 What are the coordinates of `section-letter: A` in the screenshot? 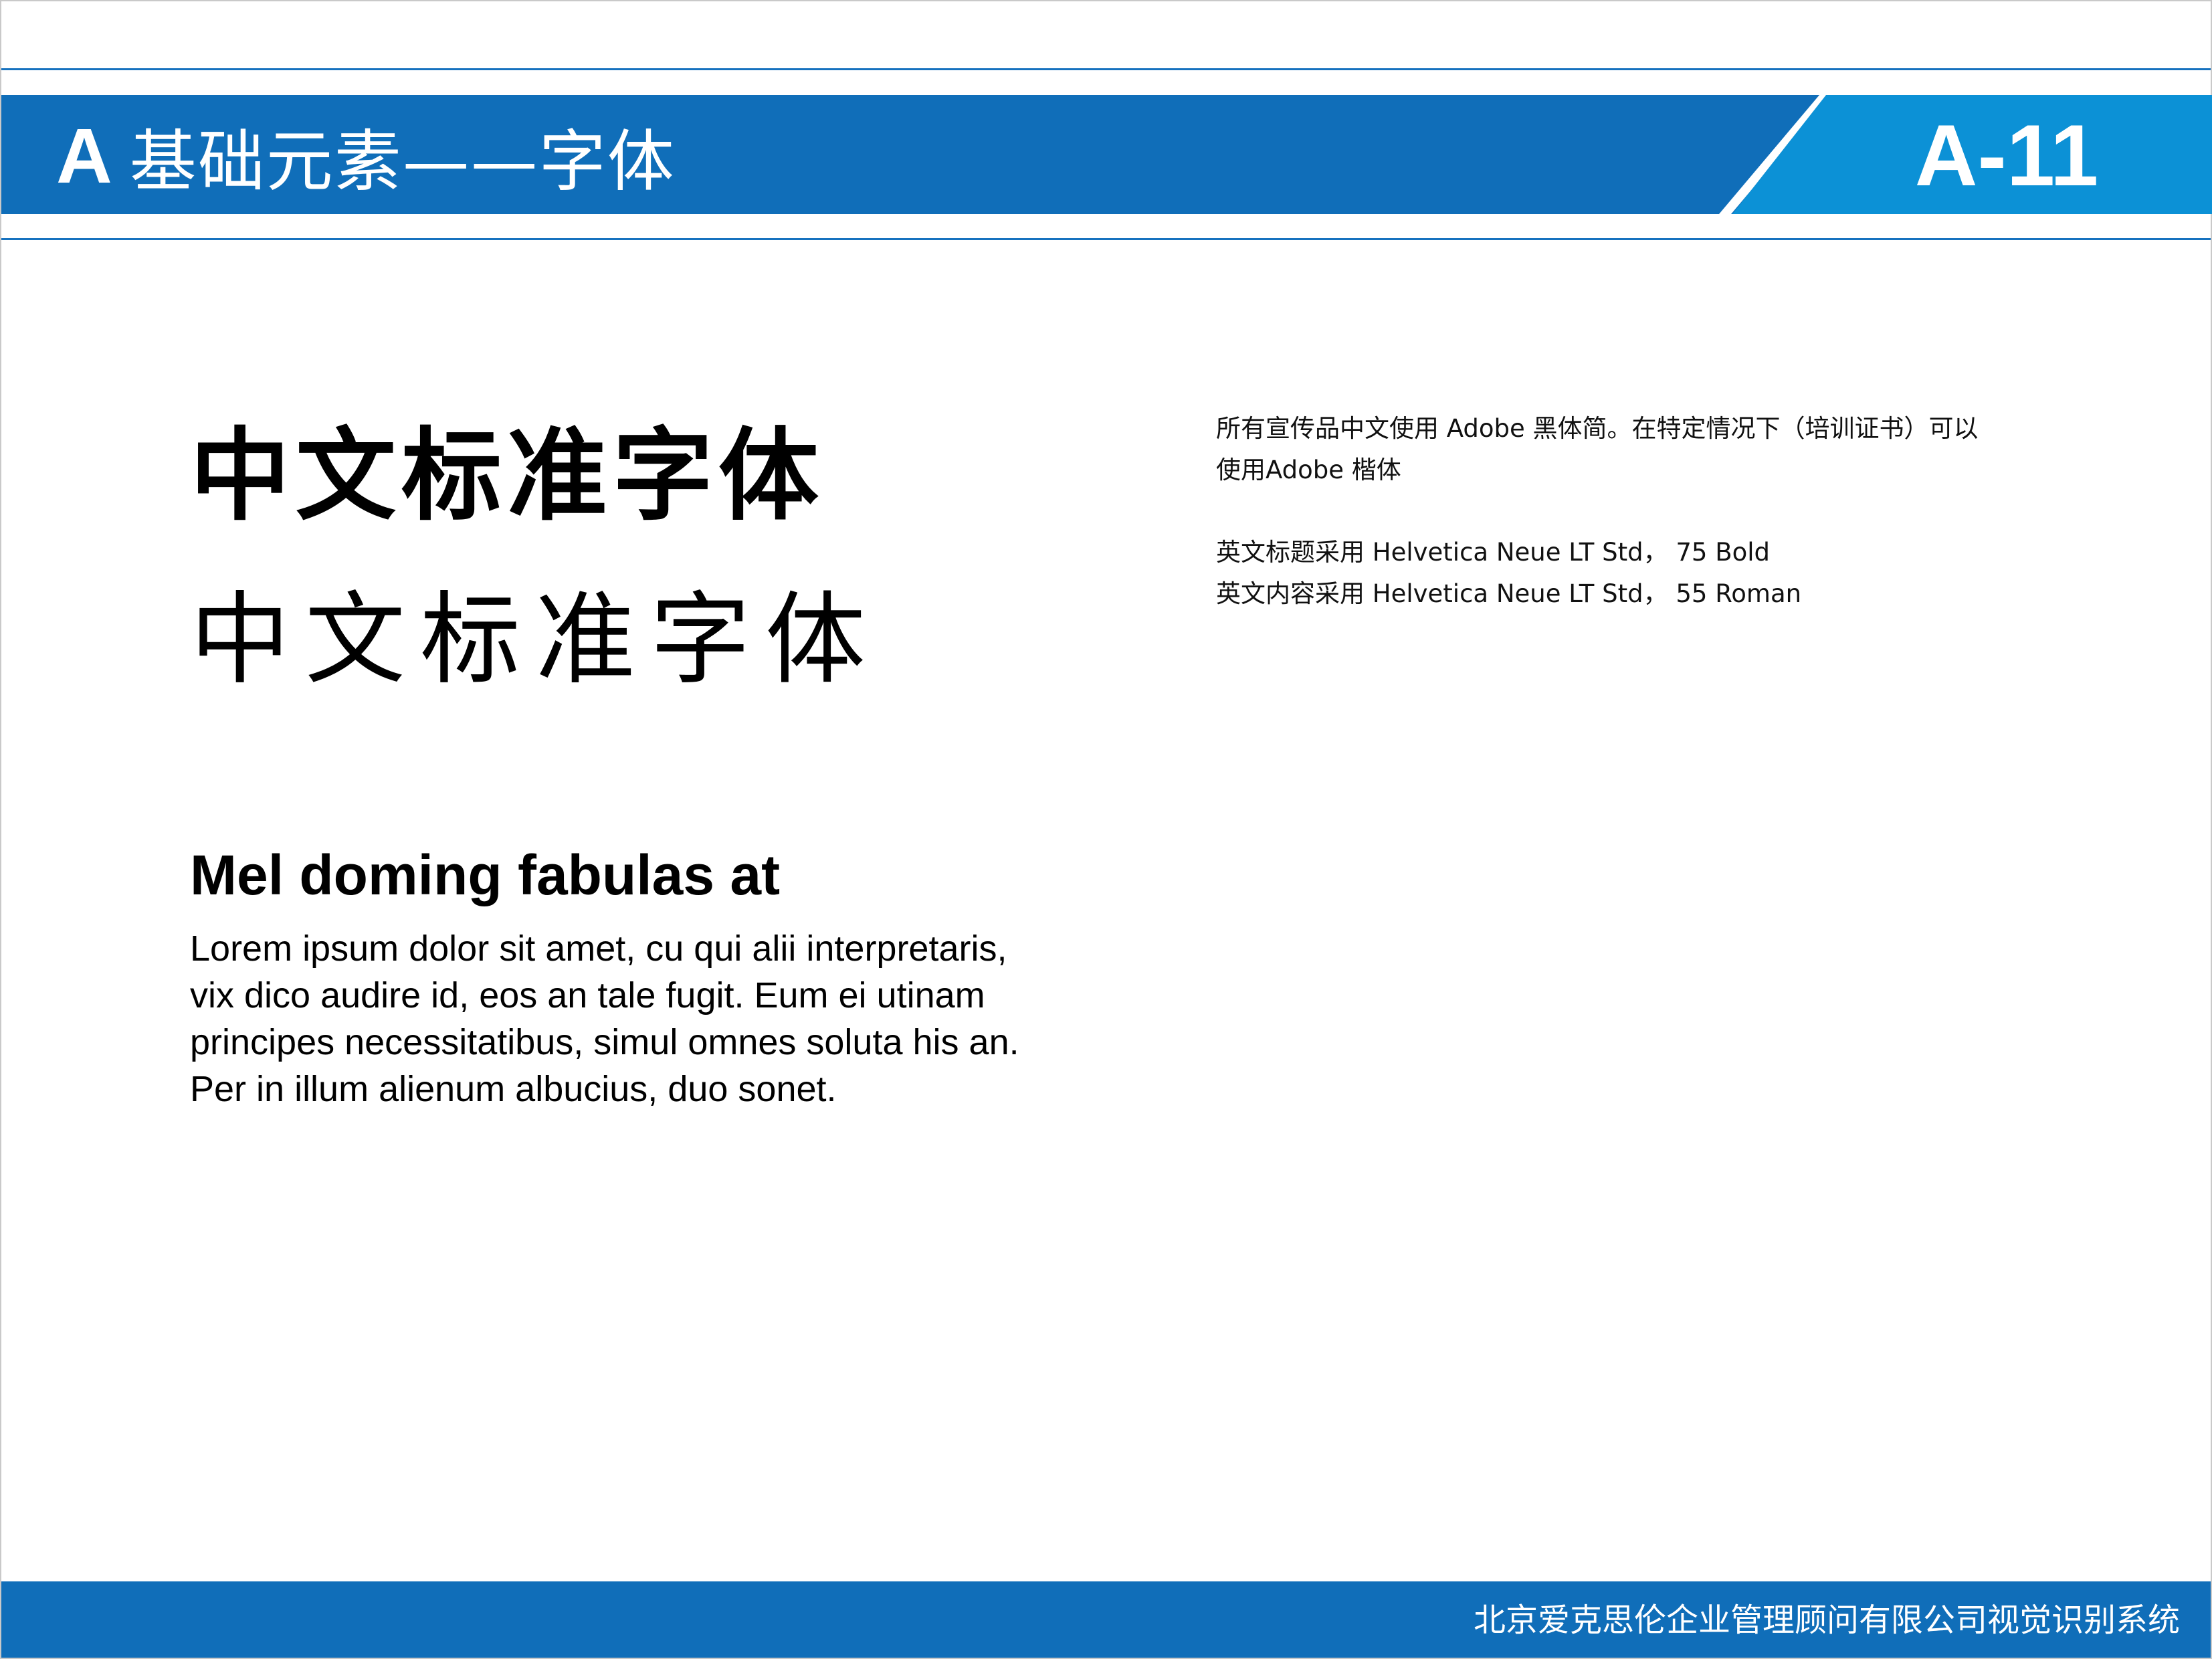 It's located at (84, 155).